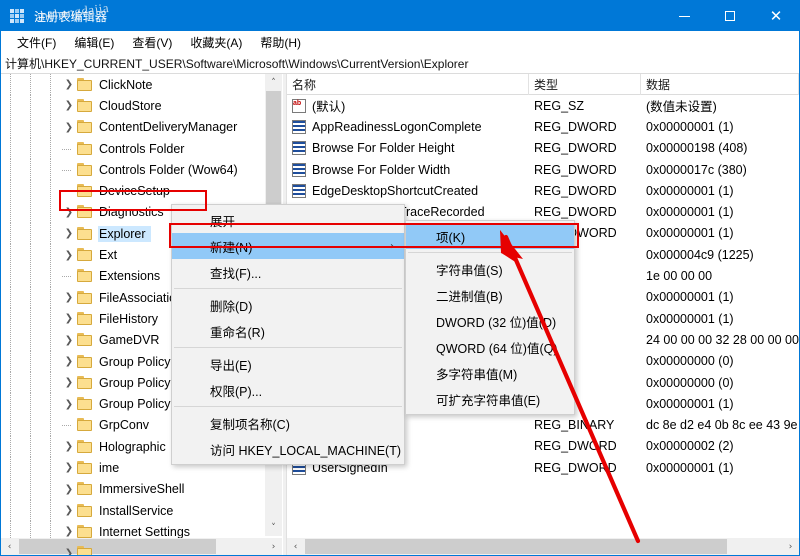 This screenshot has width=800, height=556. Describe the element at coordinates (776, 16) in the screenshot. I see `close-button: ✕` at that location.